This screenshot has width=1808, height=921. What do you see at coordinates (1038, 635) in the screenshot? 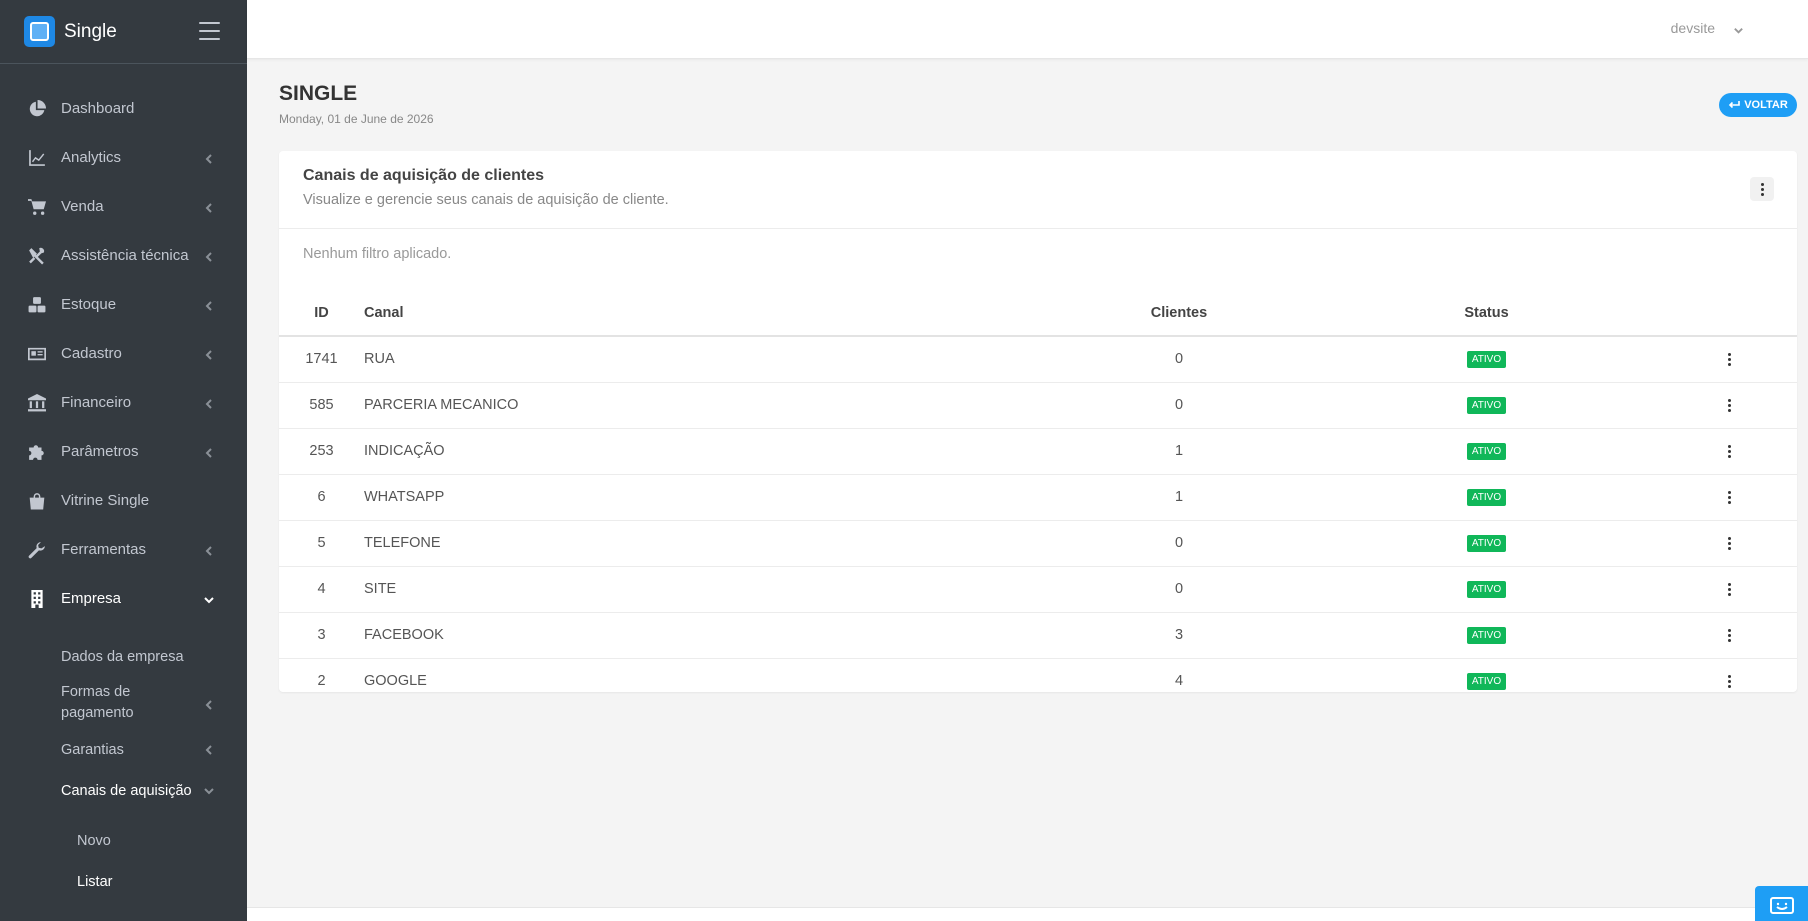
I see `table-row: 3 FACEBOOK 3 ATIVO` at bounding box center [1038, 635].